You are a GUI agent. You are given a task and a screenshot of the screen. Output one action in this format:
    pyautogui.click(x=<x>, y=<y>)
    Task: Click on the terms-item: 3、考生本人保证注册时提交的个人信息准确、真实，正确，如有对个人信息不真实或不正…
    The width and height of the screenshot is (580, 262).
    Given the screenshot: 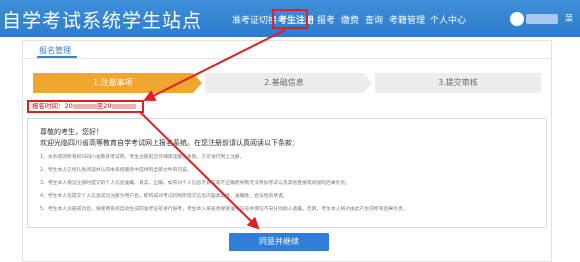 What is the action you would take?
    pyautogui.click(x=195, y=183)
    